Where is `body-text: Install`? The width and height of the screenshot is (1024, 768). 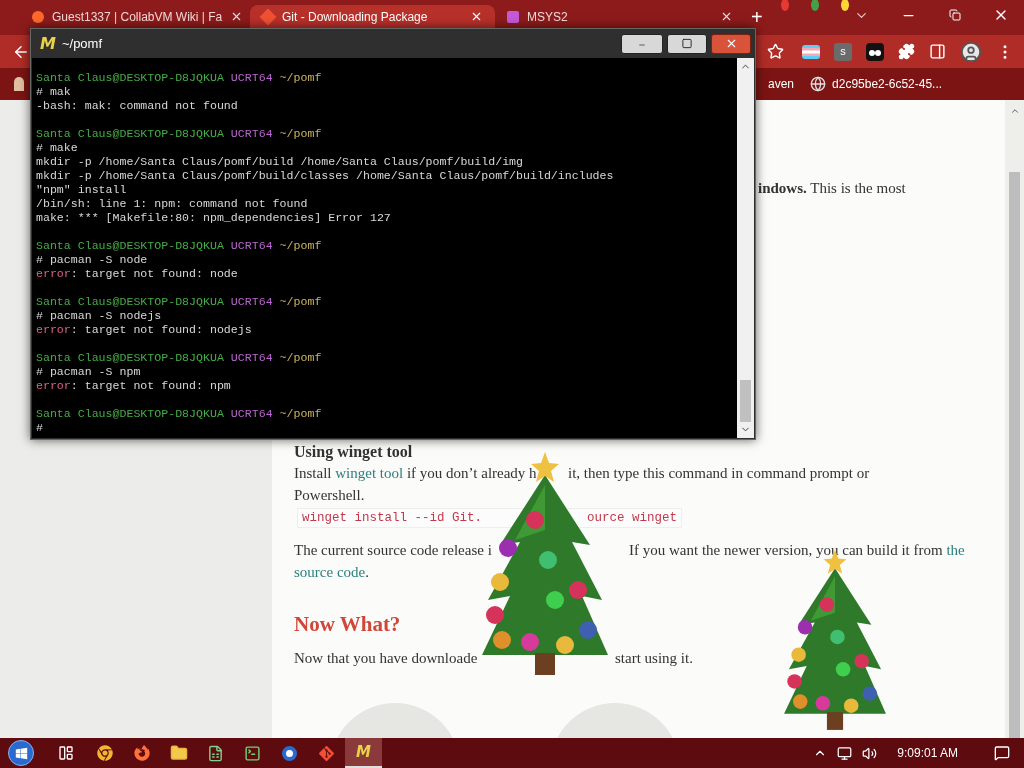
body-text: Install is located at coordinates (313, 473).